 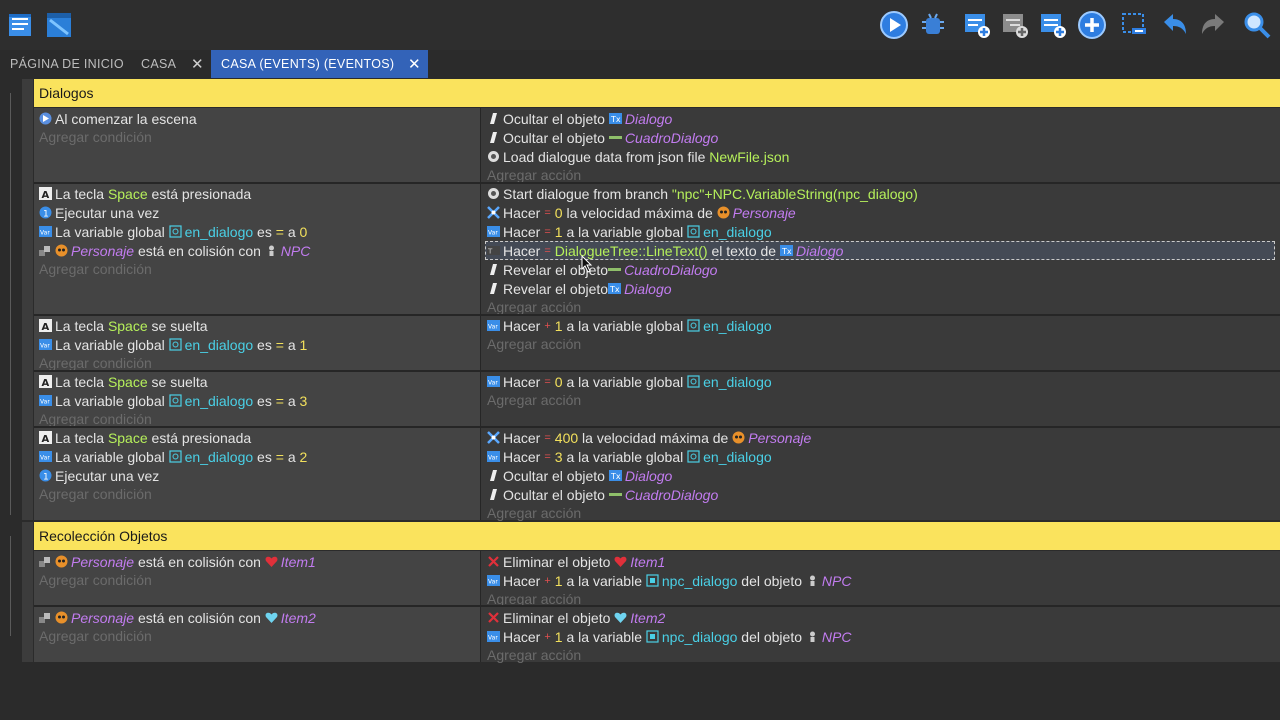 What do you see at coordinates (45, 617) in the screenshot?
I see `collision-icon` at bounding box center [45, 617].